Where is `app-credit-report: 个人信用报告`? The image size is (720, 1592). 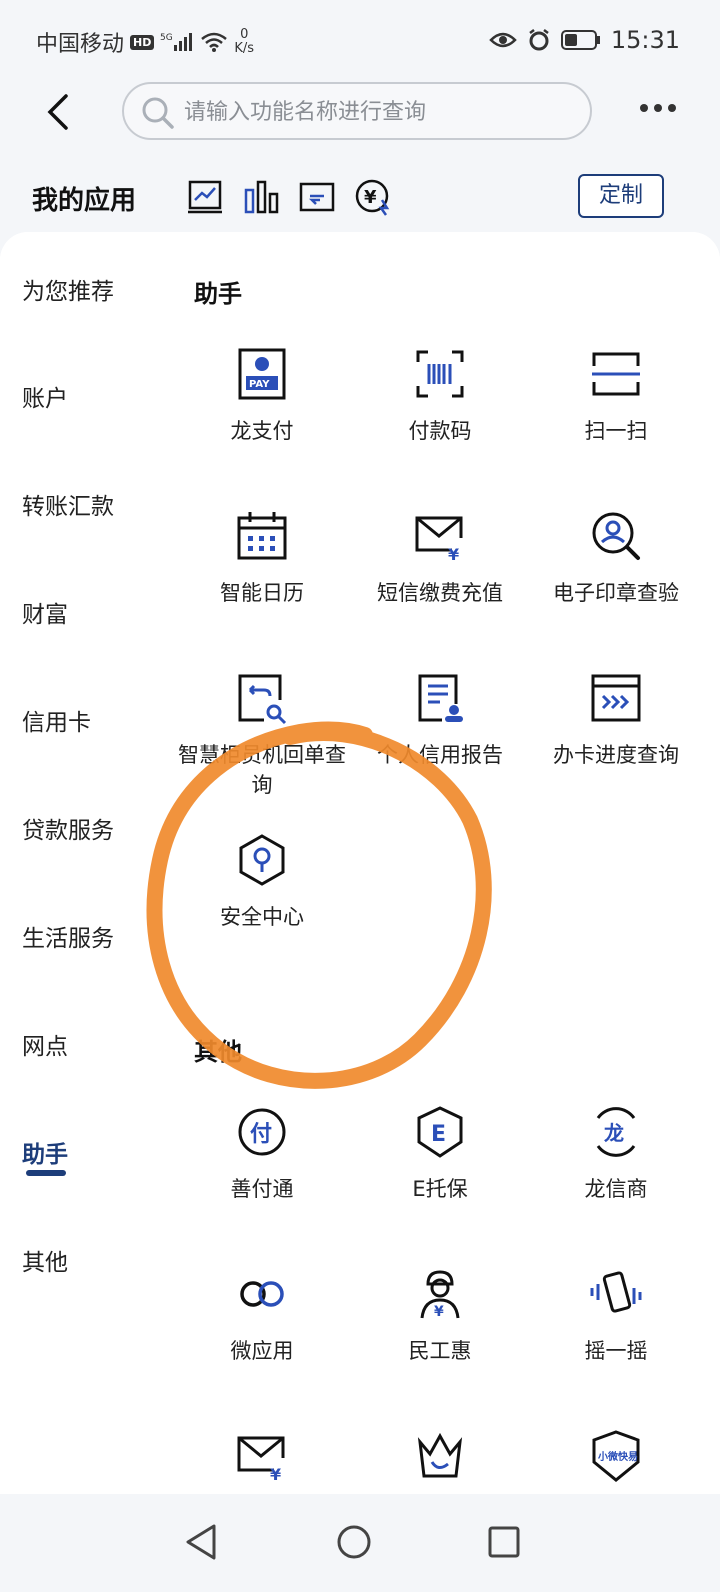
app-credit-report: 个人信用报告 is located at coordinates (440, 720).